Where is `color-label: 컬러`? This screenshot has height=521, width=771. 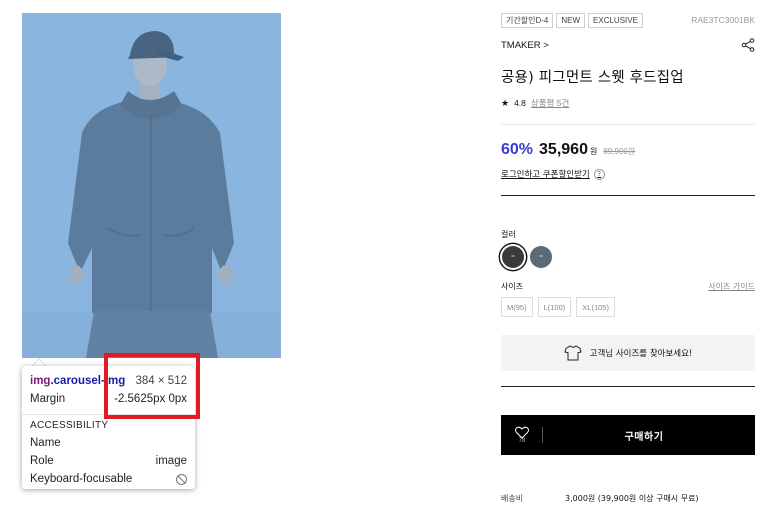
color-label: 컬러 is located at coordinates (508, 234).